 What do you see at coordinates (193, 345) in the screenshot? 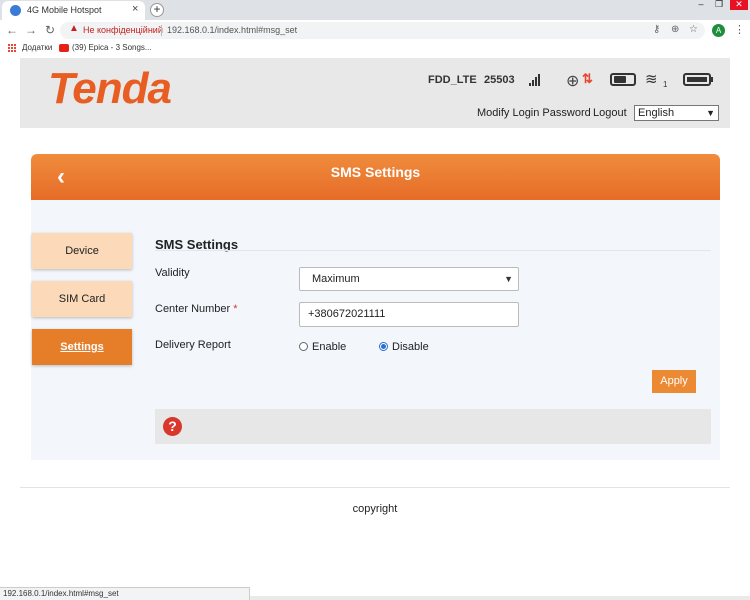
I see `delivery-report-label: Delivery Report` at bounding box center [193, 345].